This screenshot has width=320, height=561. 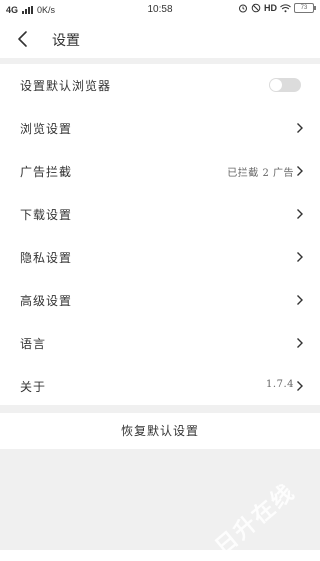 What do you see at coordinates (160, 386) in the screenshot?
I see `setting-about: 关于 1.7.4` at bounding box center [160, 386].